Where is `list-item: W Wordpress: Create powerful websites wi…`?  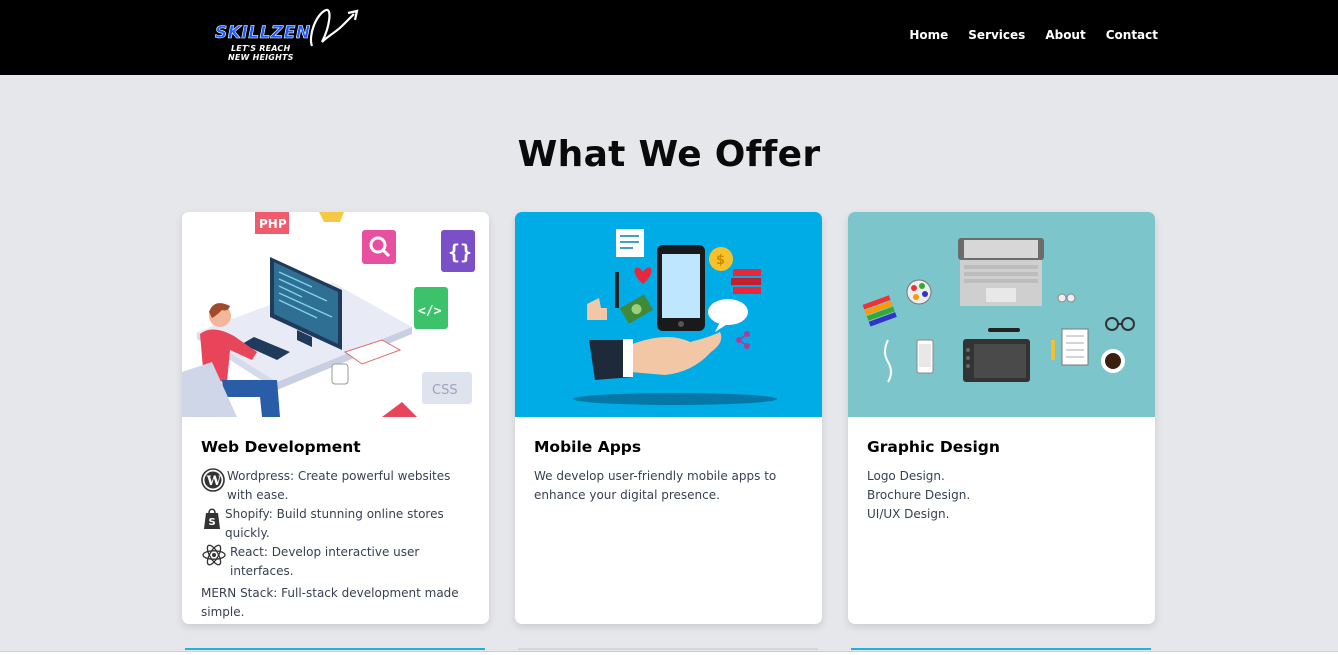
list-item: W Wordpress: Create powerful websites wi… is located at coordinates (338, 486).